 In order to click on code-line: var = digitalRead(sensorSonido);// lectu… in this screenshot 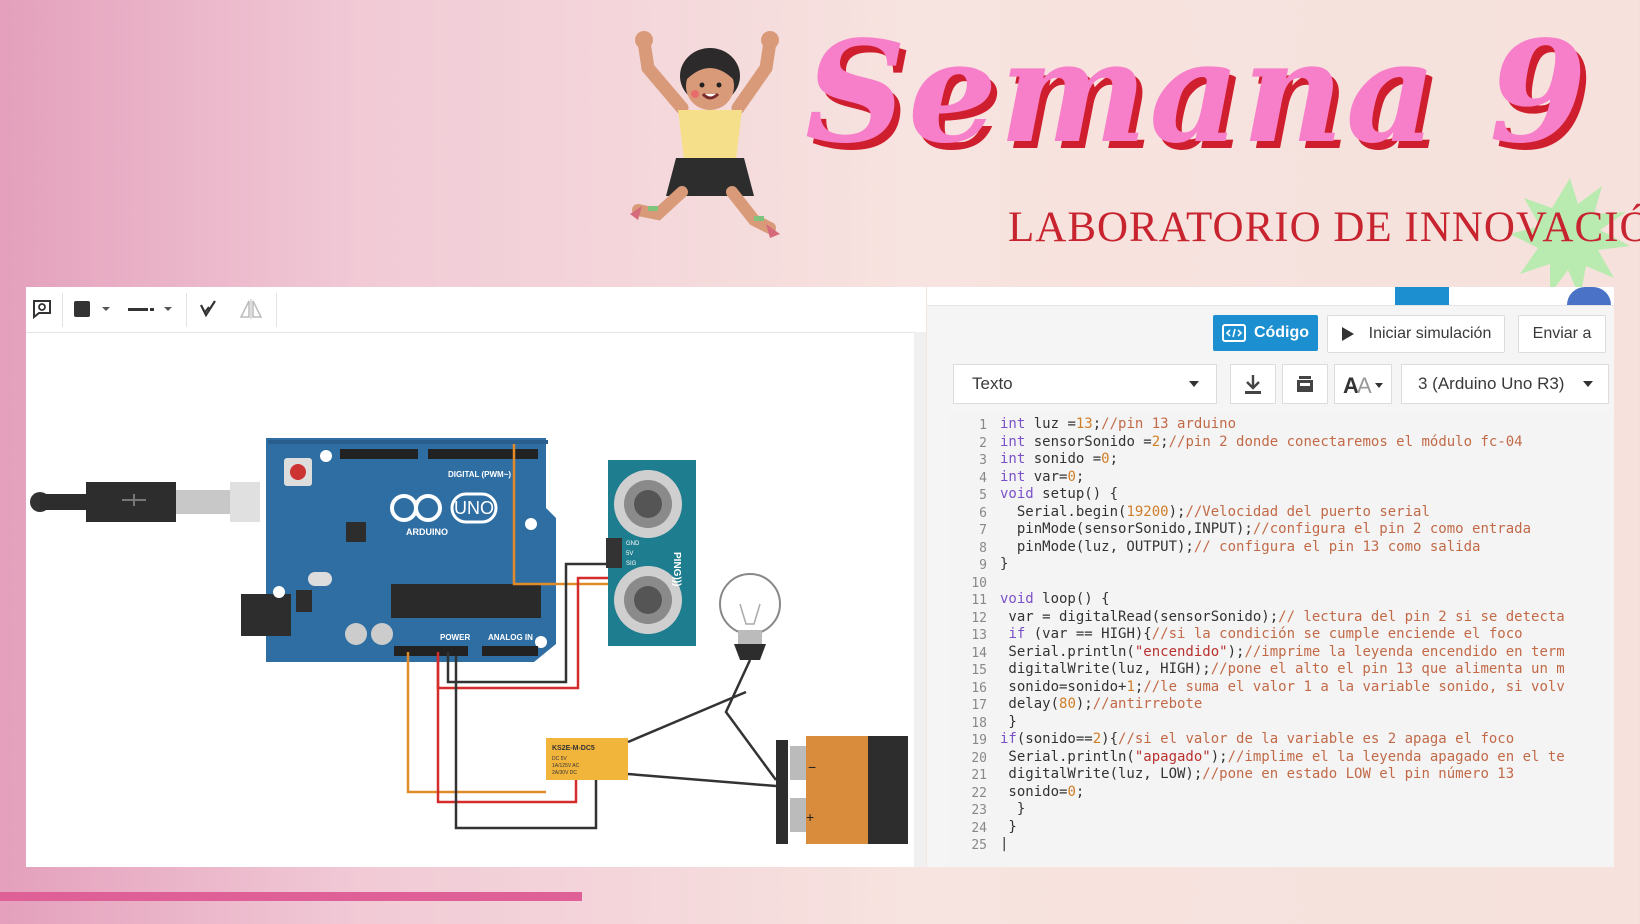, I will do `click(1282, 616)`.